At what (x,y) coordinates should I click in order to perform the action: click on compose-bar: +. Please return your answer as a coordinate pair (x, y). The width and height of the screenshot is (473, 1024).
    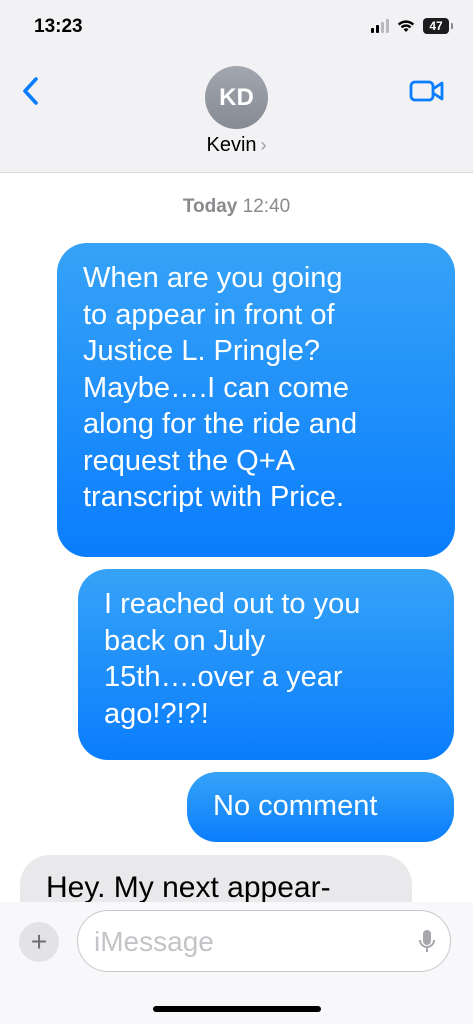
    Looking at the image, I should click on (236, 963).